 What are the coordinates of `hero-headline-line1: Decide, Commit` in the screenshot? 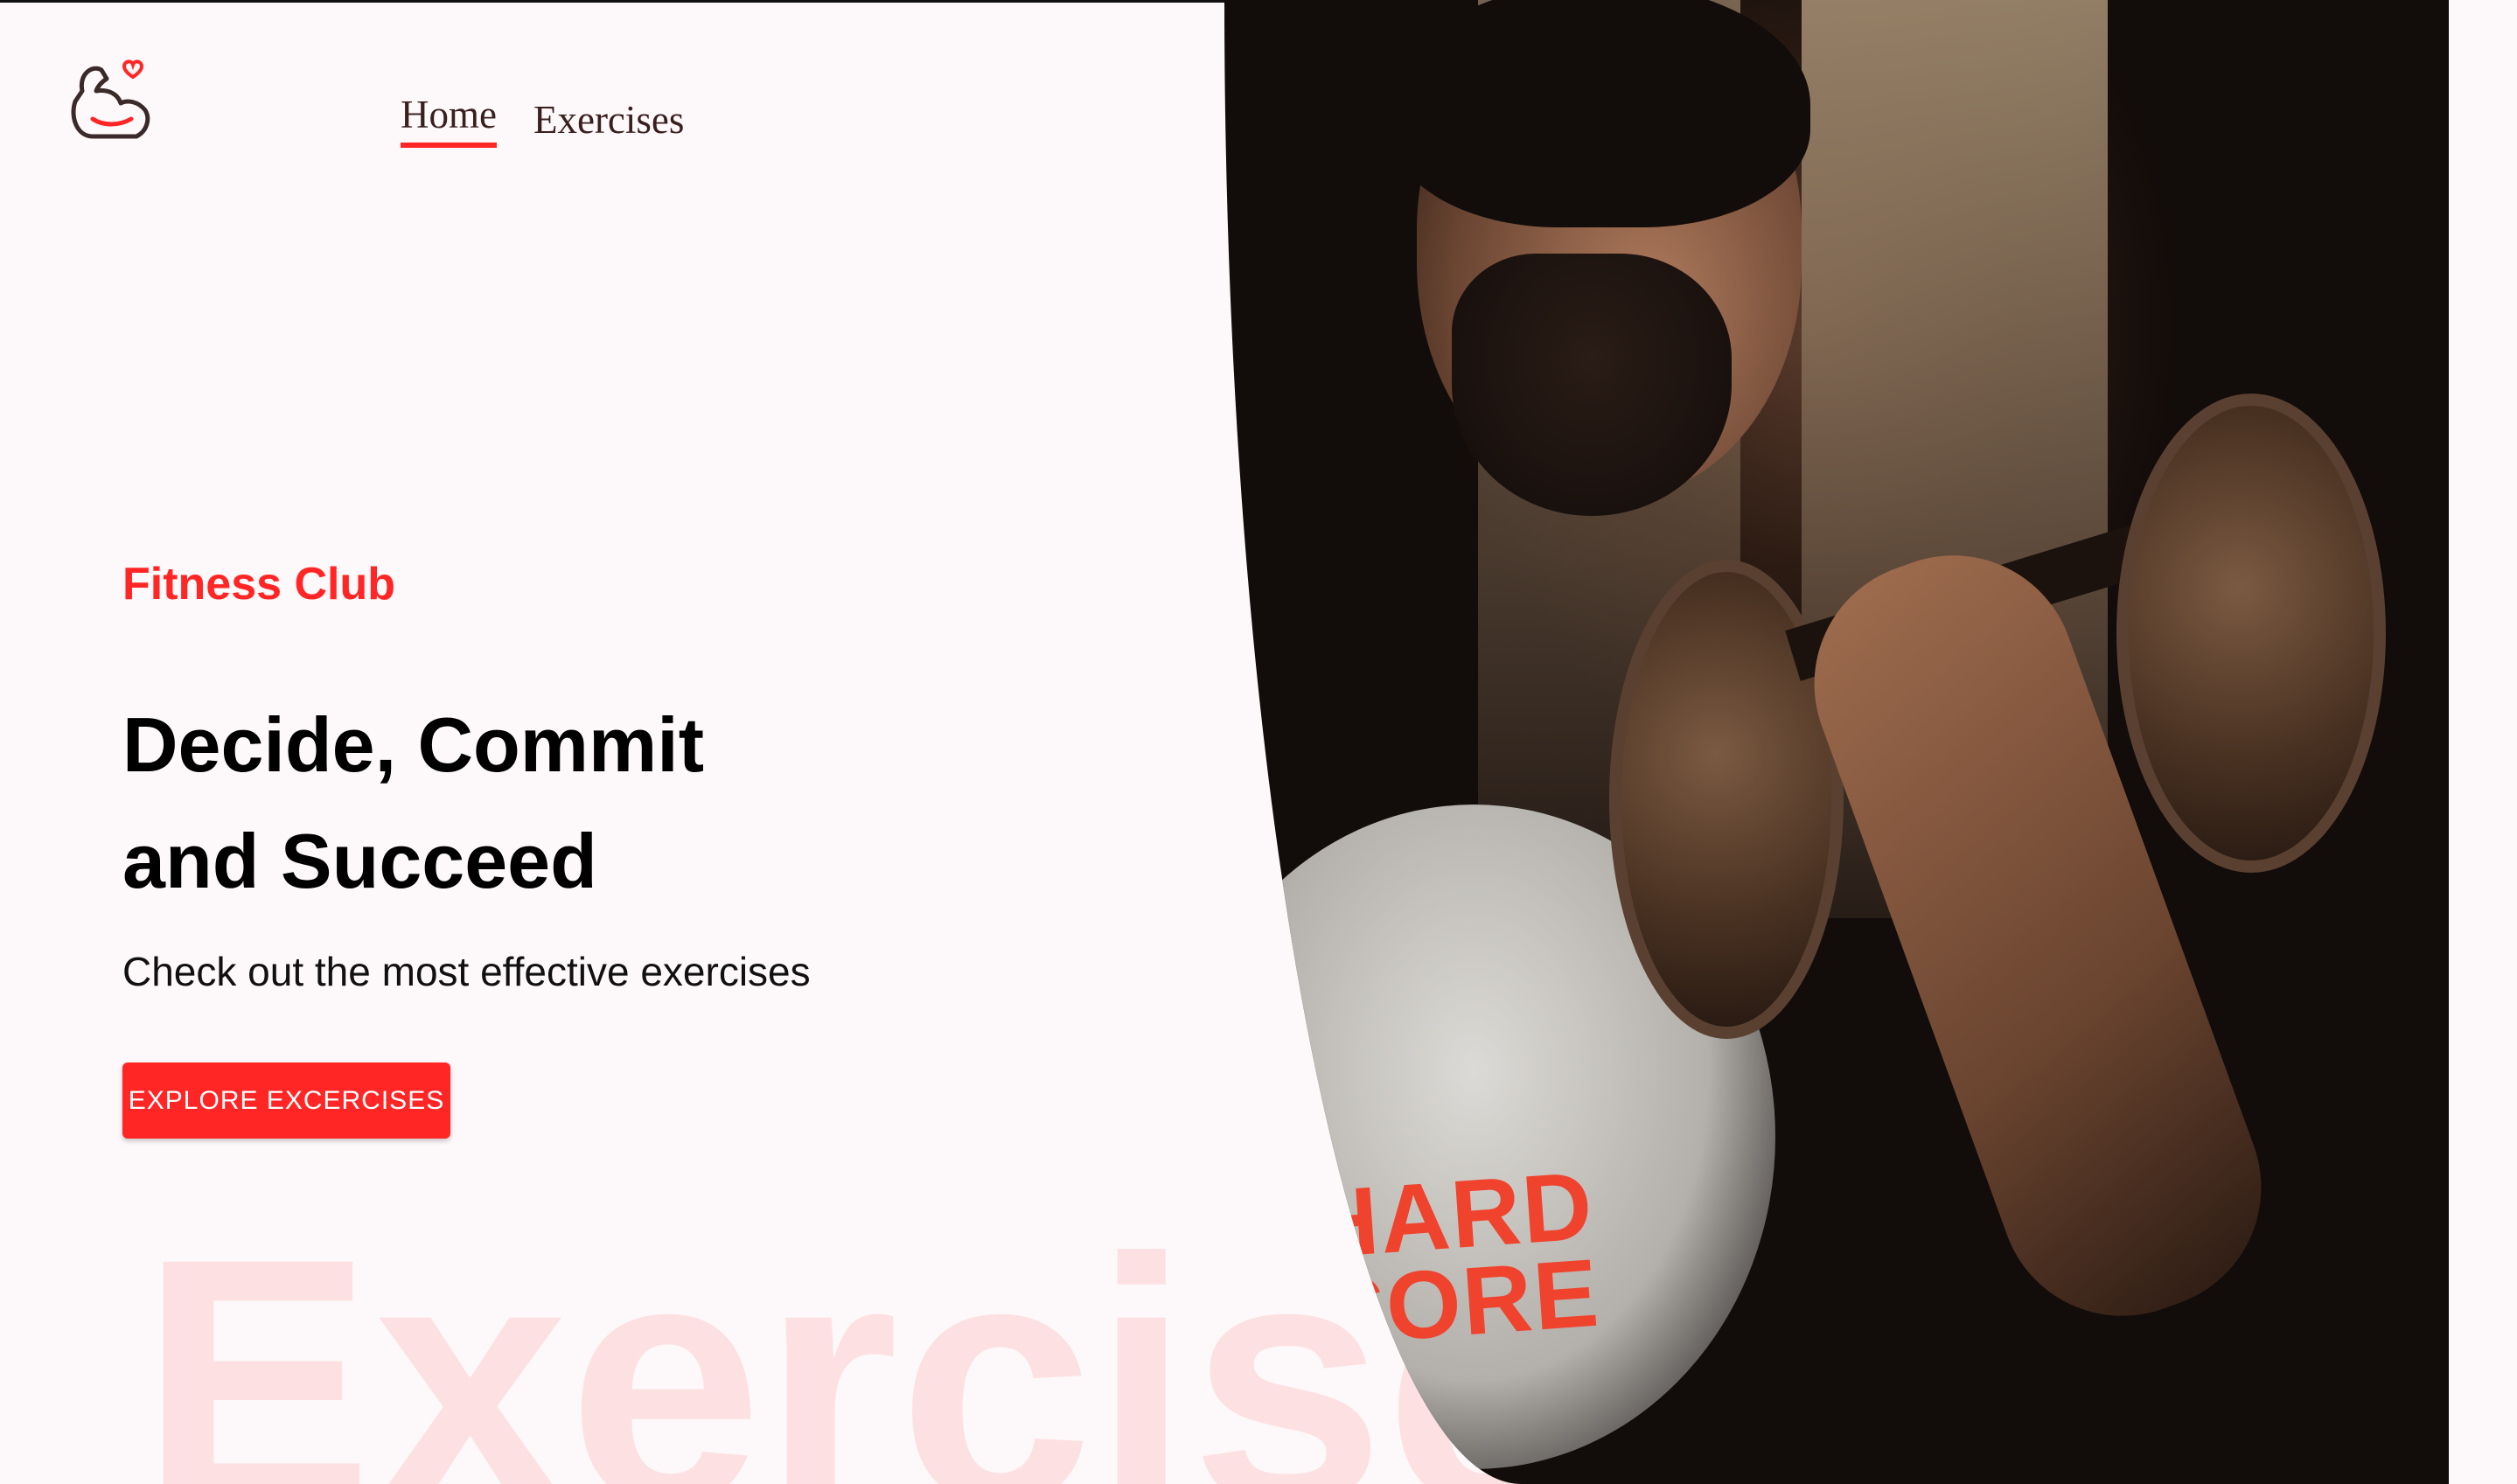 It's located at (413, 744).